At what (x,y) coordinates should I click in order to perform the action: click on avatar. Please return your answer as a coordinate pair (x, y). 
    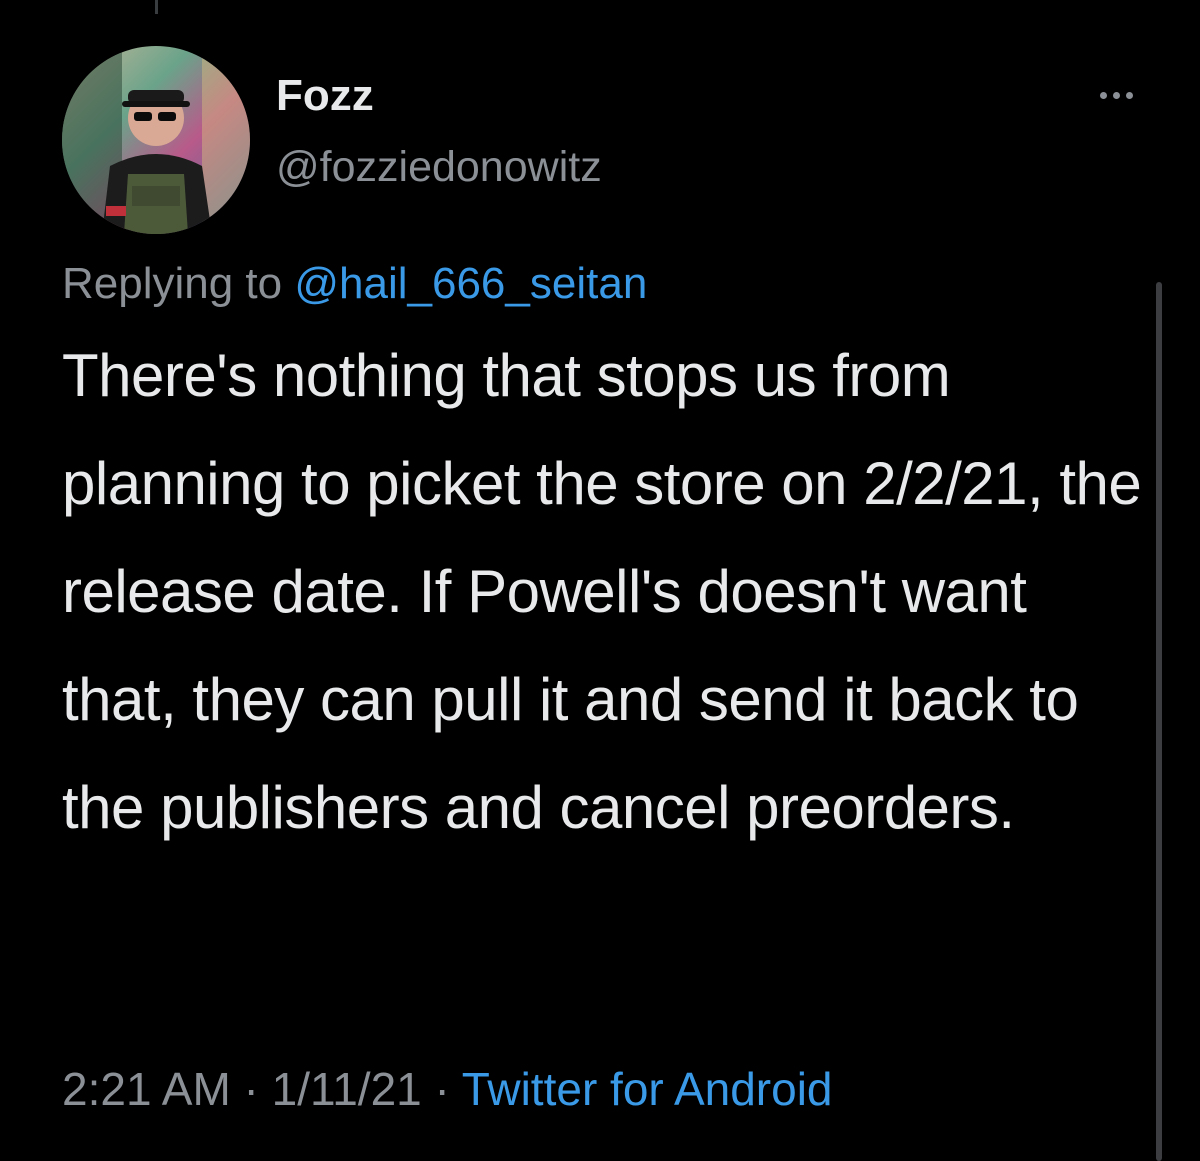
    Looking at the image, I should click on (156, 140).